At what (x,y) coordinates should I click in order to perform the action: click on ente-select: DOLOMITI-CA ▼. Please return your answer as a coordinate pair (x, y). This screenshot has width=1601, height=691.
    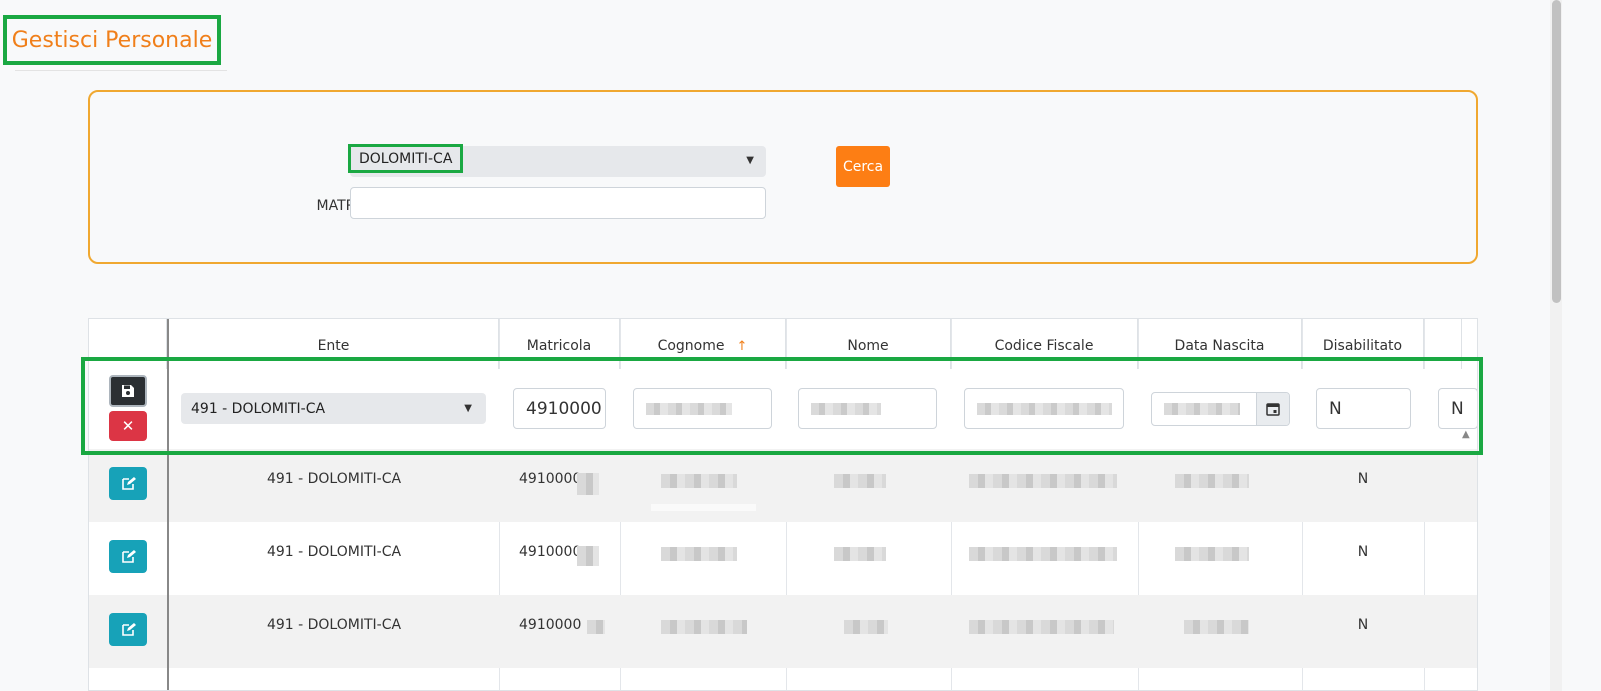
    Looking at the image, I should click on (557, 160).